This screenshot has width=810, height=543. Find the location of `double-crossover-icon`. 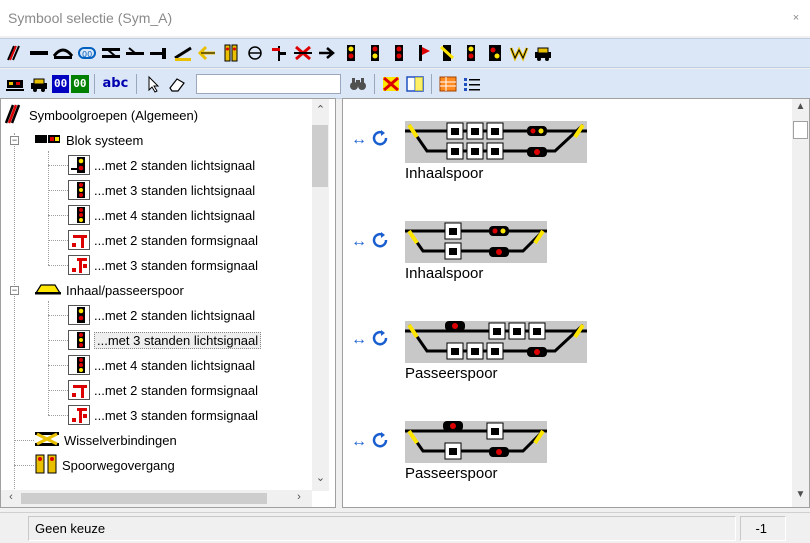

double-crossover-icon is located at coordinates (111, 53).